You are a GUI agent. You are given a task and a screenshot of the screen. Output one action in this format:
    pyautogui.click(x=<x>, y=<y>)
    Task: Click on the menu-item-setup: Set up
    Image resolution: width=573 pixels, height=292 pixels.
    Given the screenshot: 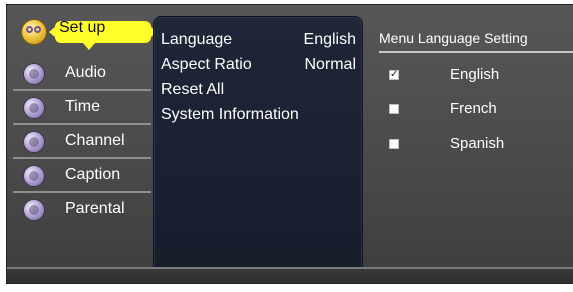 What is the action you would take?
    pyautogui.click(x=85, y=33)
    